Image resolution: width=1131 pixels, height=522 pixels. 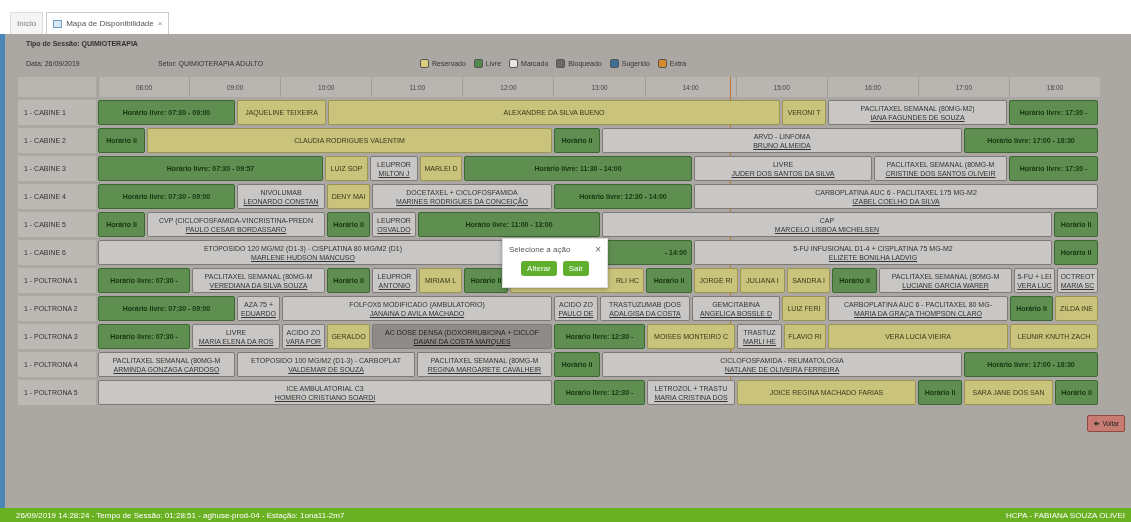 I want to click on document-icon, so click(x=58, y=23).